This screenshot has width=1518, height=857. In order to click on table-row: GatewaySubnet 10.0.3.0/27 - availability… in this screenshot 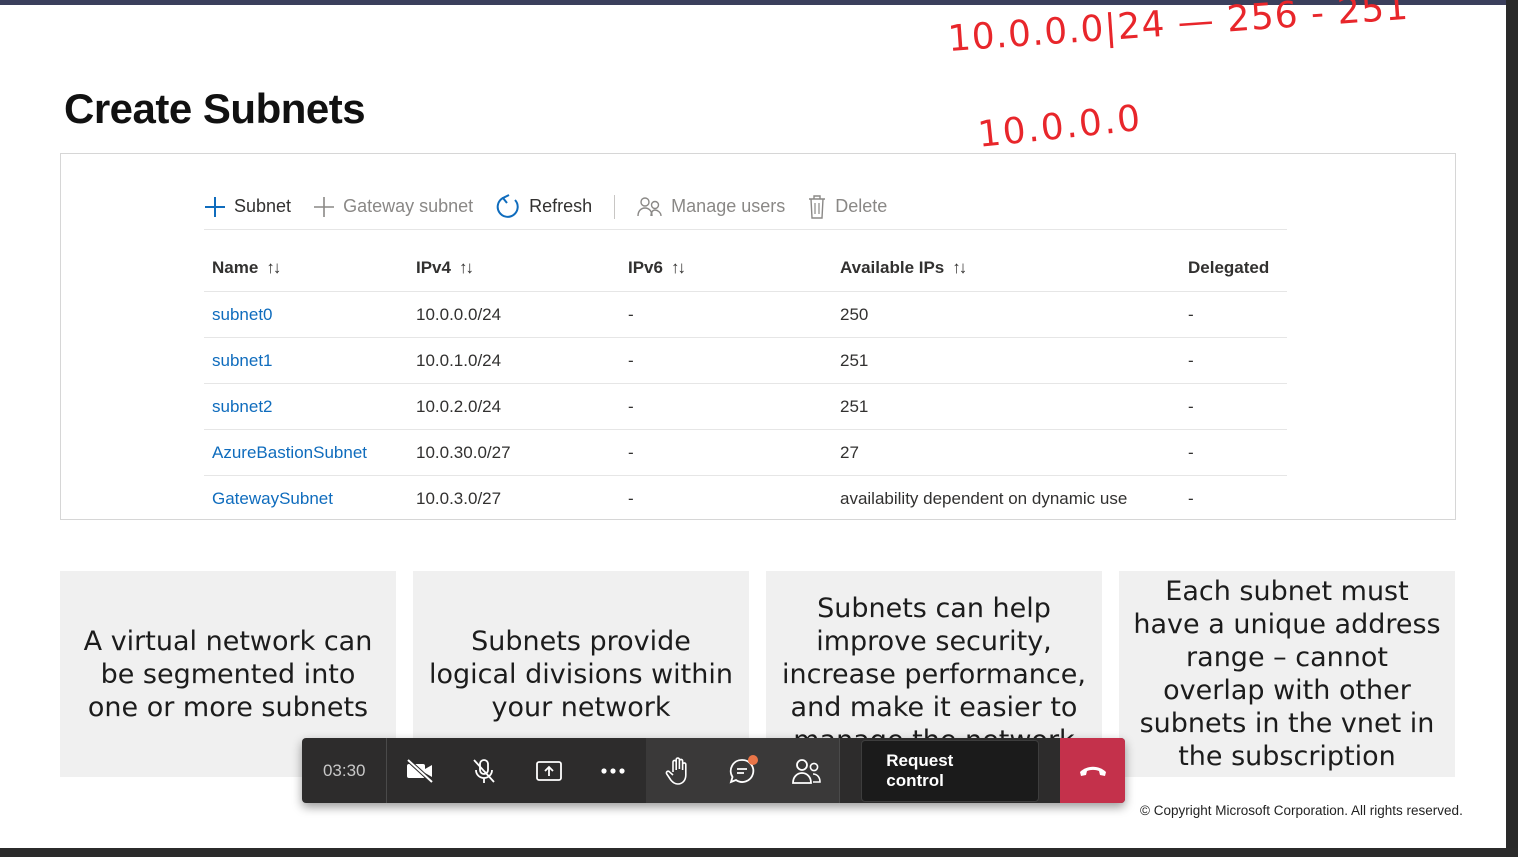, I will do `click(745, 499)`.